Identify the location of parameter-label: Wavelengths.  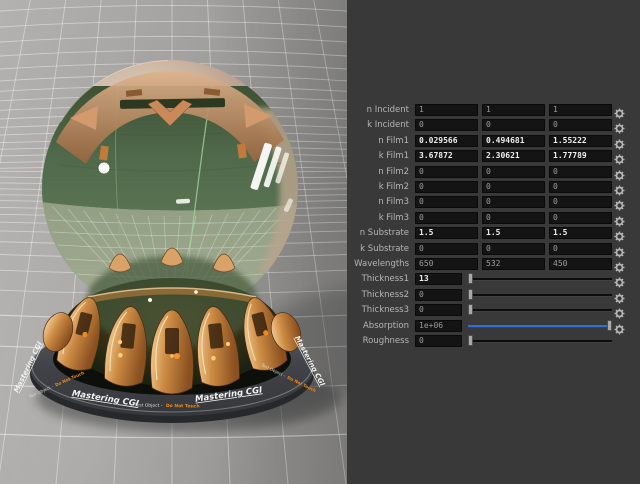
(381, 264).